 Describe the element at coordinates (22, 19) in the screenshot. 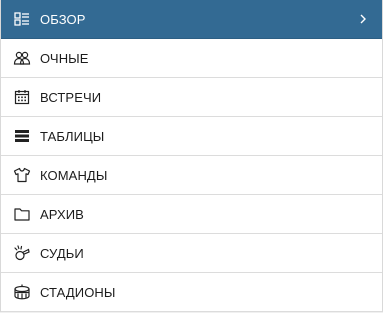

I see `overview-icon` at that location.